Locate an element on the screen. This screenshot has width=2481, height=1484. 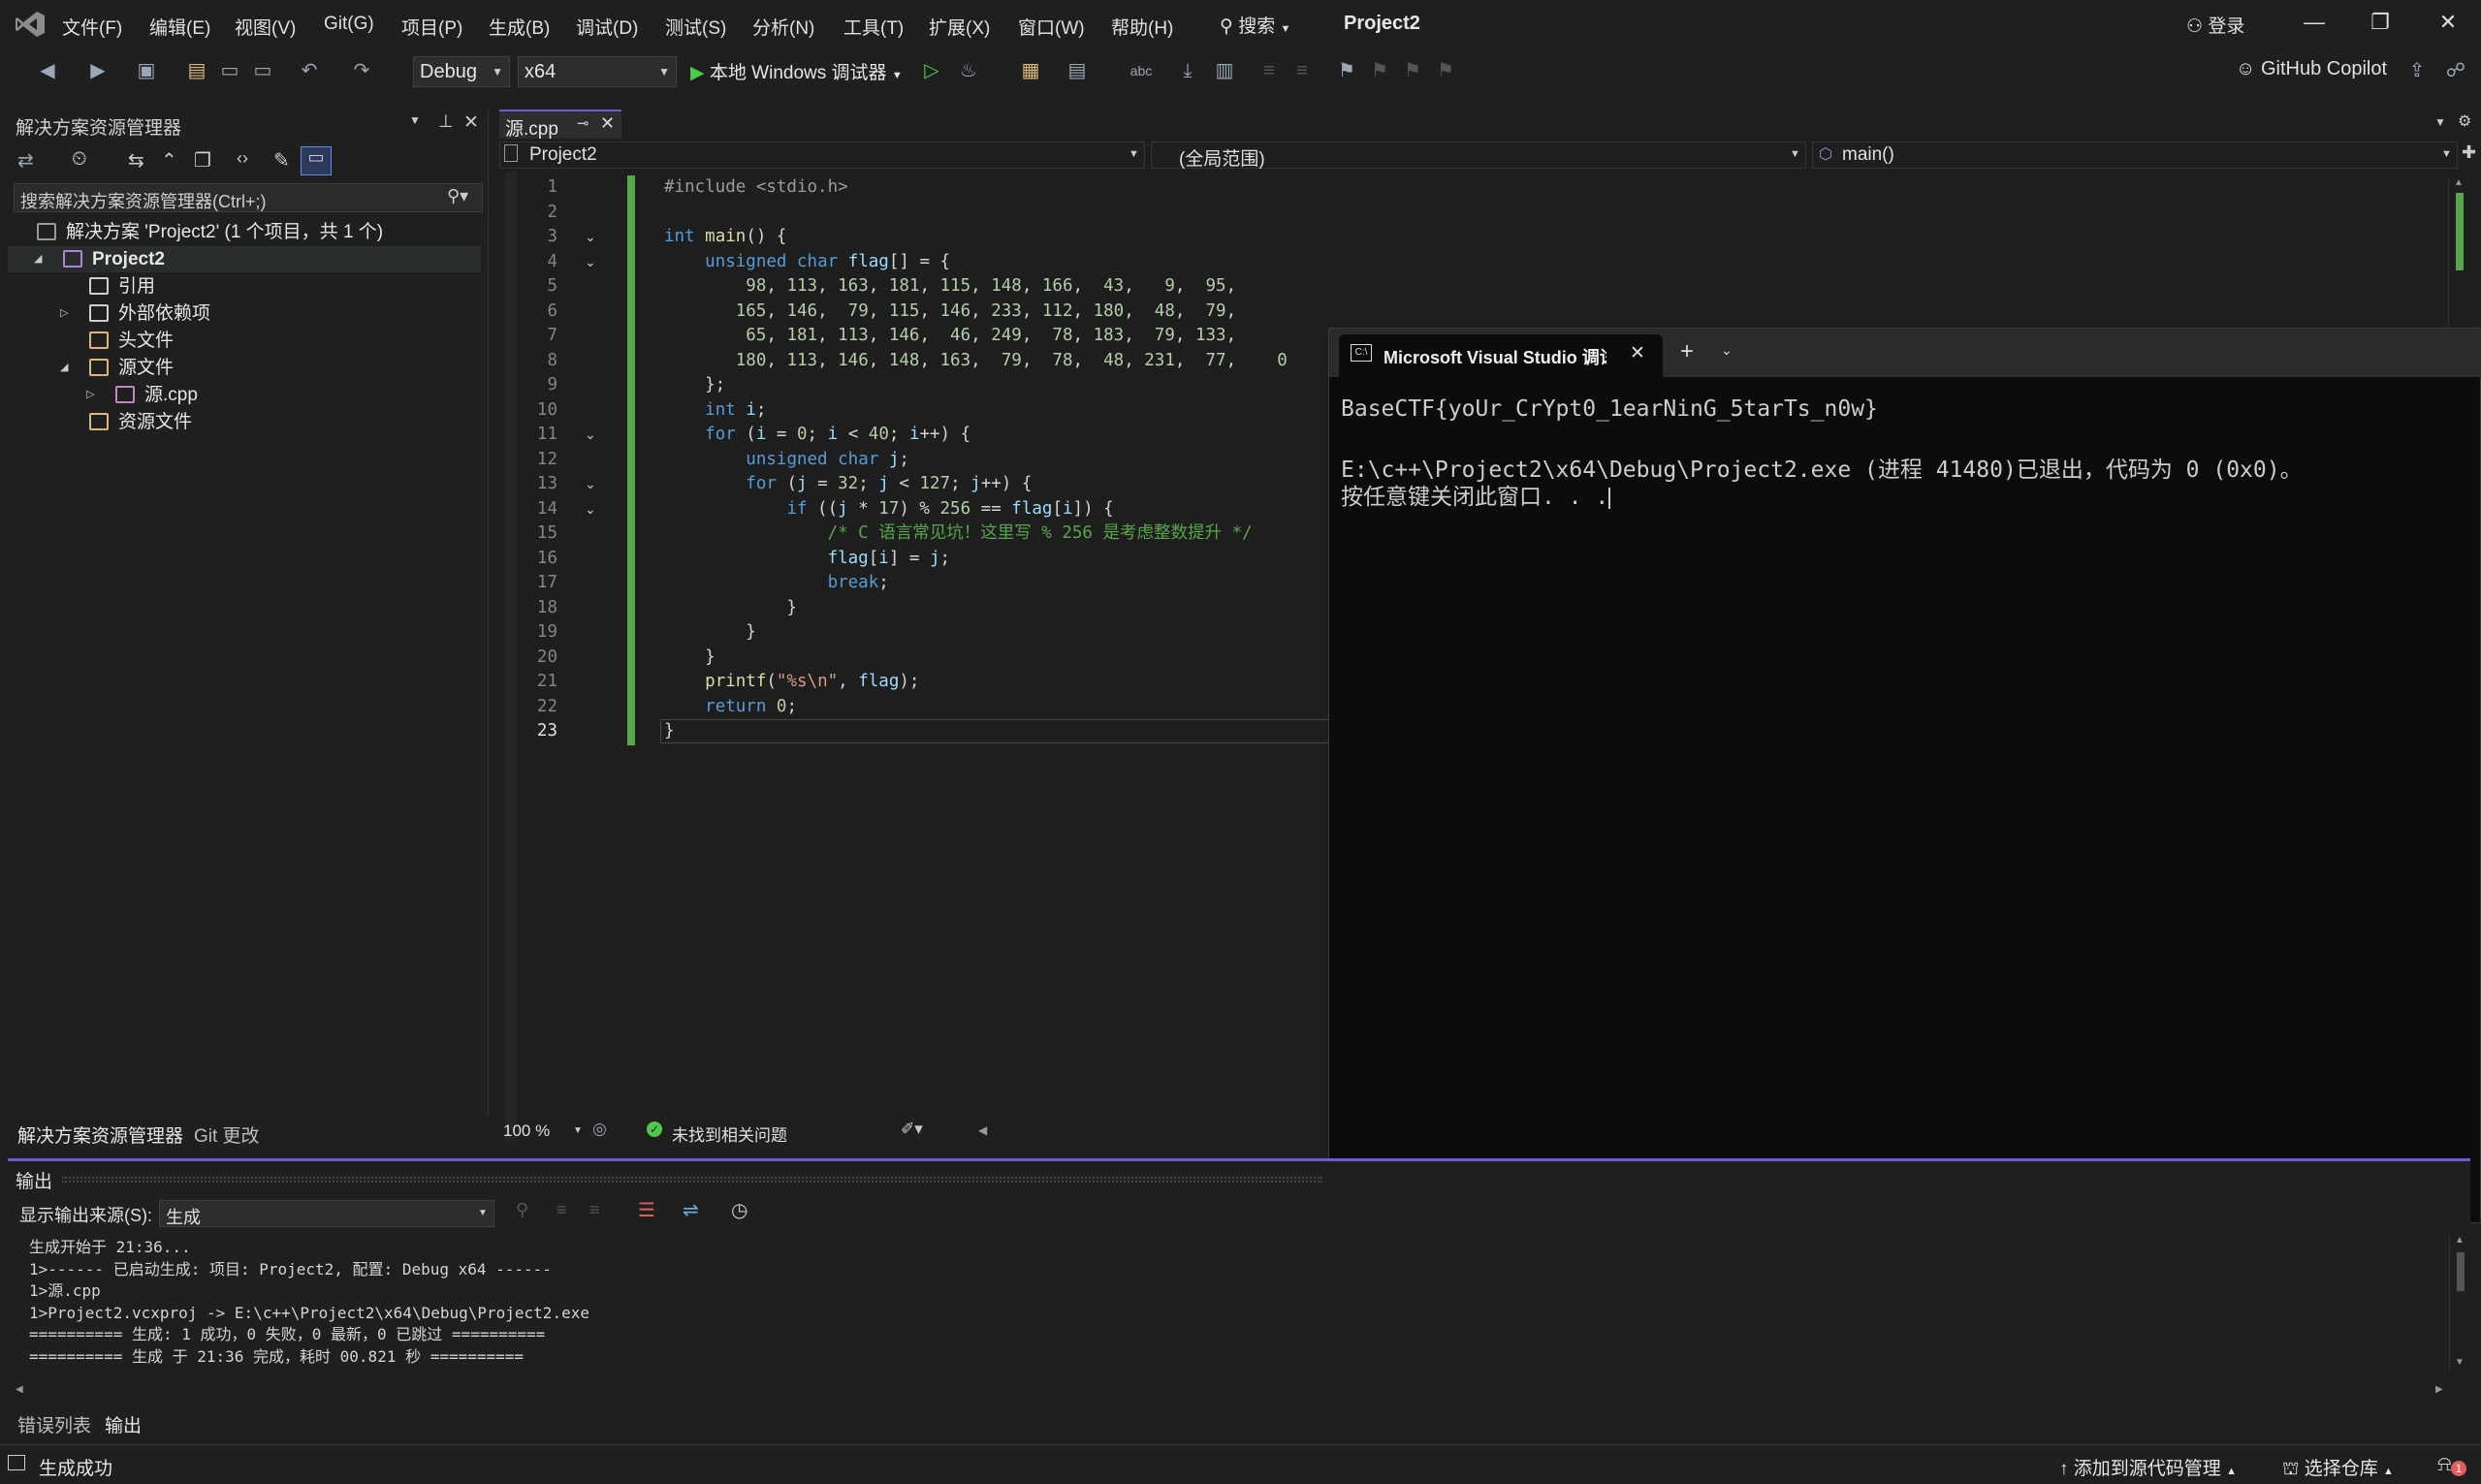
tree-item: 资源文件 is located at coordinates (244, 422).